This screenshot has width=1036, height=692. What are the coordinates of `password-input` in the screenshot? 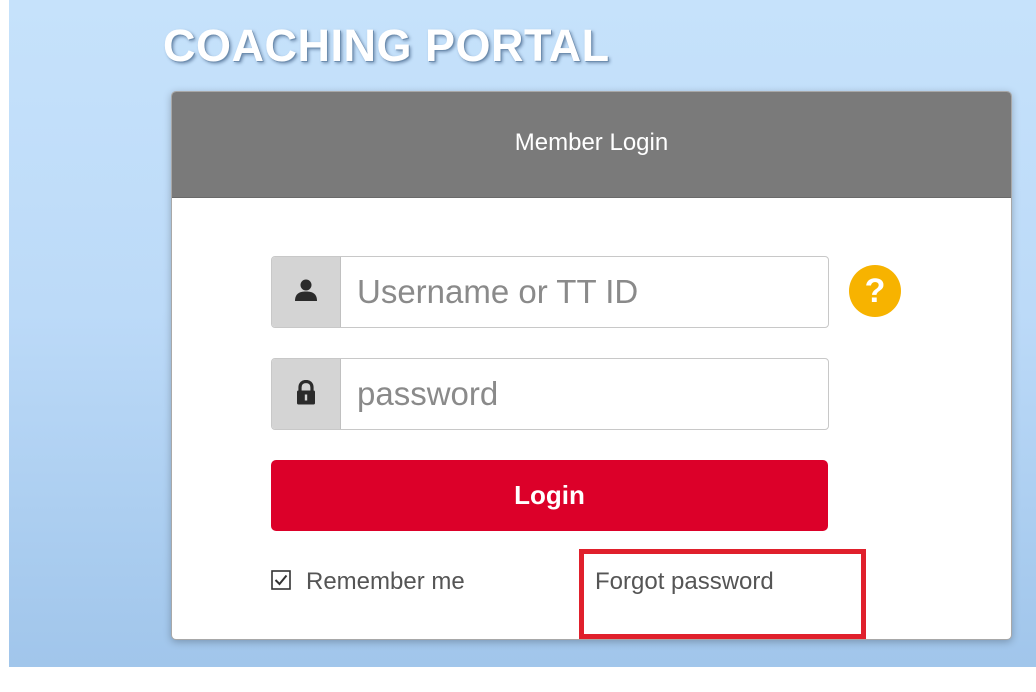 It's located at (581, 394).